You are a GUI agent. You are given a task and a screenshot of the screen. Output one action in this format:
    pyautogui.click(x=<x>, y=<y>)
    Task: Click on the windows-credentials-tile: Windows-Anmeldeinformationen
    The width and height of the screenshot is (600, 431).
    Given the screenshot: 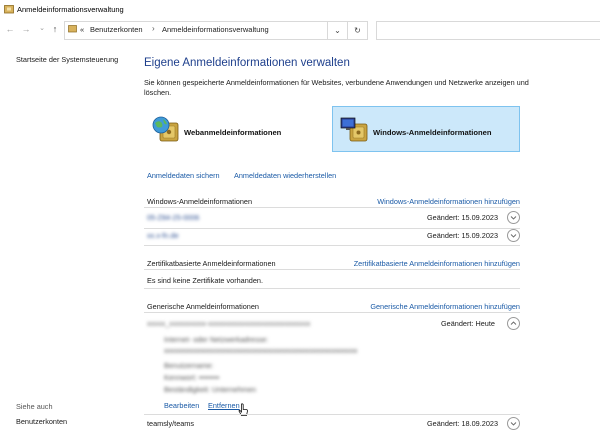 What is the action you would take?
    pyautogui.click(x=426, y=129)
    